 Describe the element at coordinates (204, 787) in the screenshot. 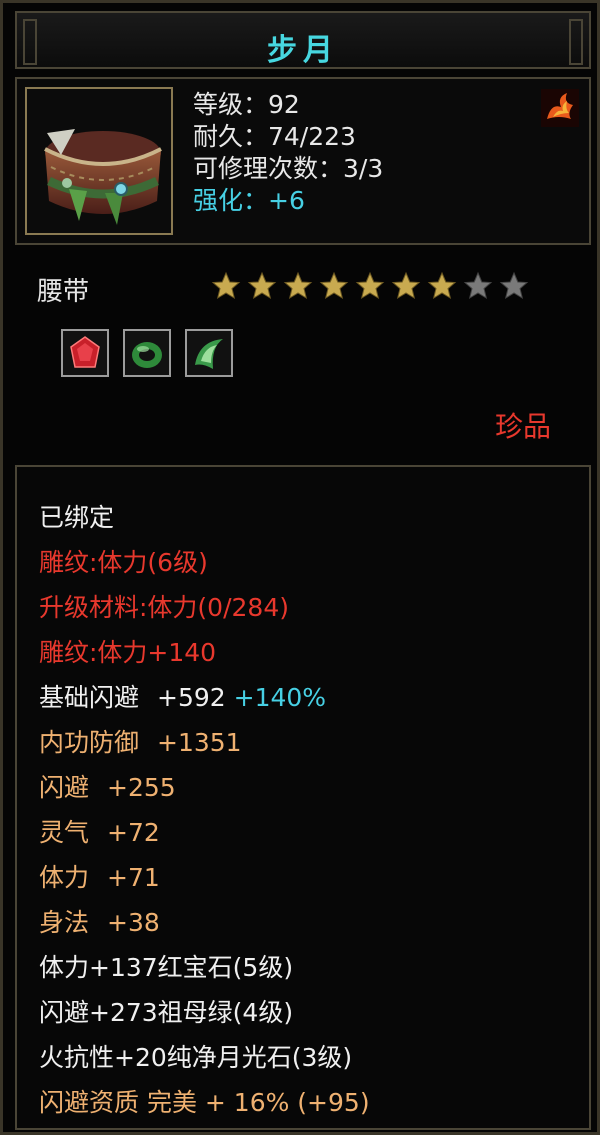

I see `dodge-line: 闪避 +255` at that location.